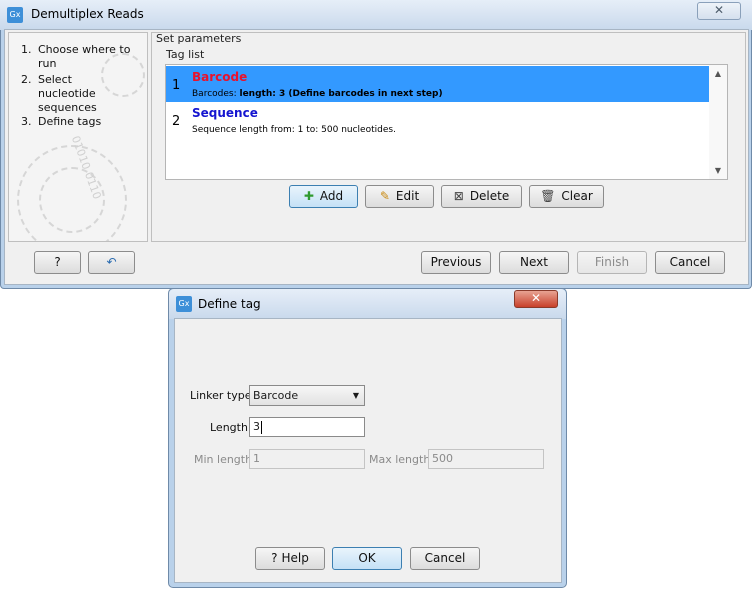 This screenshot has height=589, width=752. I want to click on step-label: Define tags, so click(70, 121).